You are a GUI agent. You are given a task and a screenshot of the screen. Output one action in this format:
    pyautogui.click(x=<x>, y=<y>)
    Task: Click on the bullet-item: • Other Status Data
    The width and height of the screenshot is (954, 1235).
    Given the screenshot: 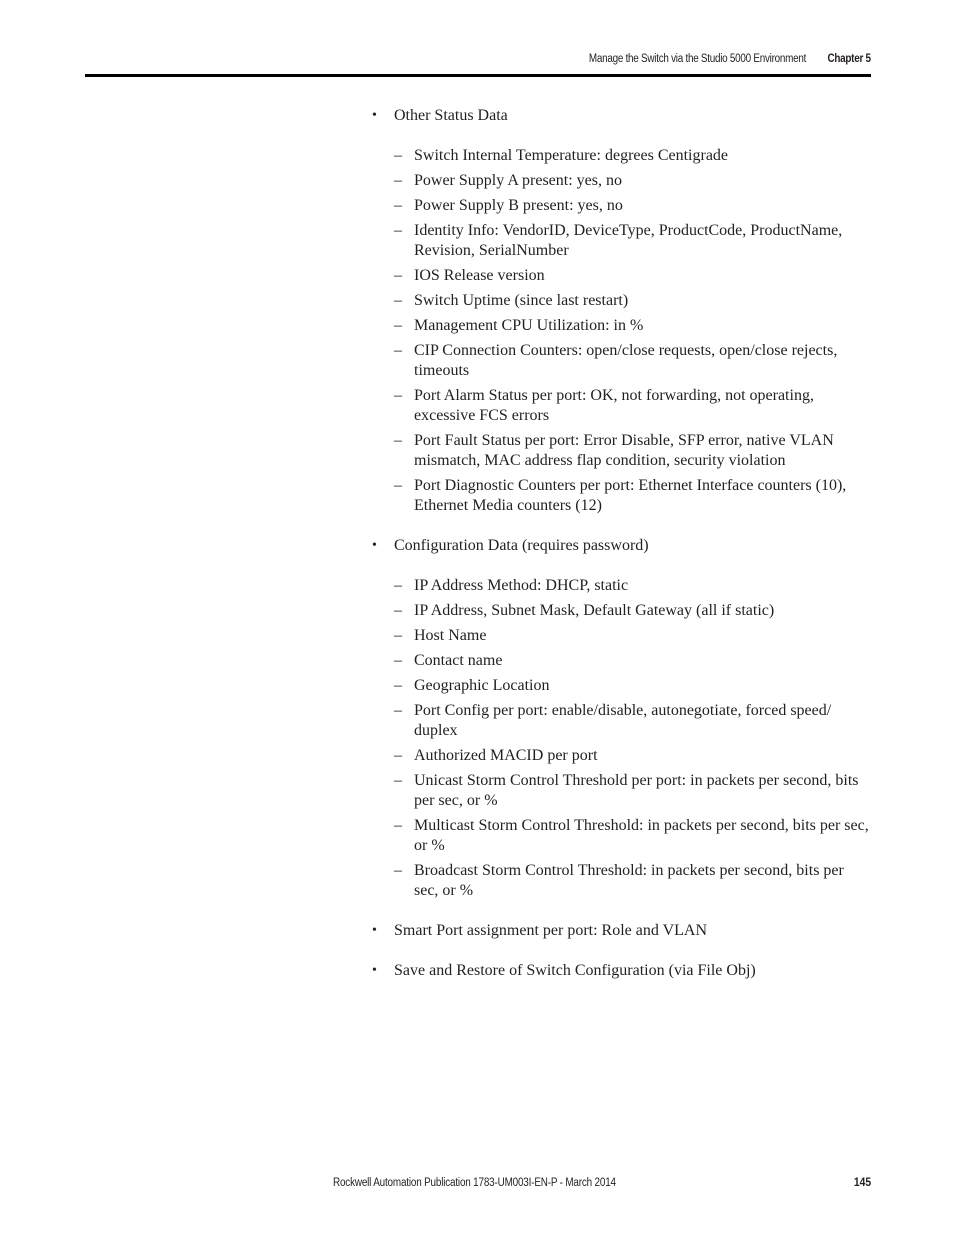 What is the action you would take?
    pyautogui.click(x=622, y=116)
    